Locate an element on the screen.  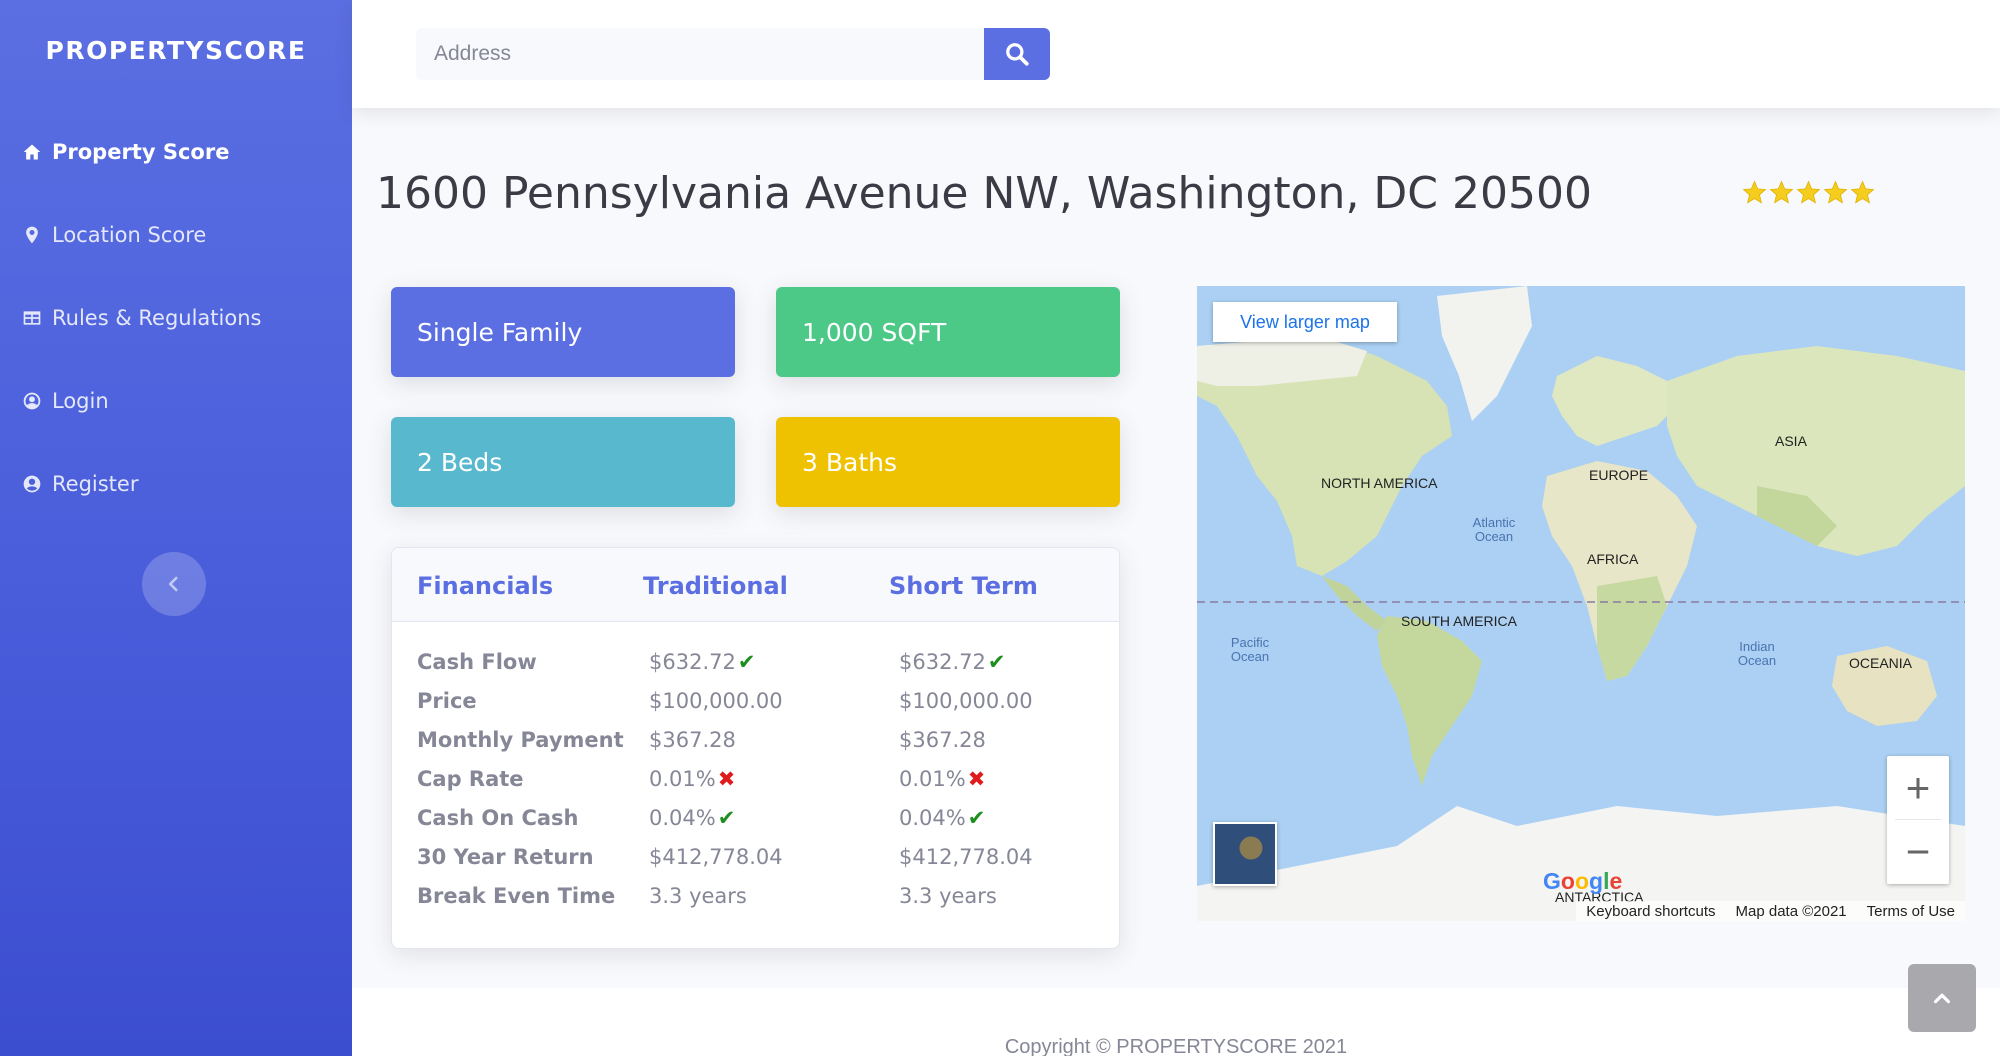
financials-row-price: Price $100,000.00 $100,000.00 is located at coordinates (755, 704).